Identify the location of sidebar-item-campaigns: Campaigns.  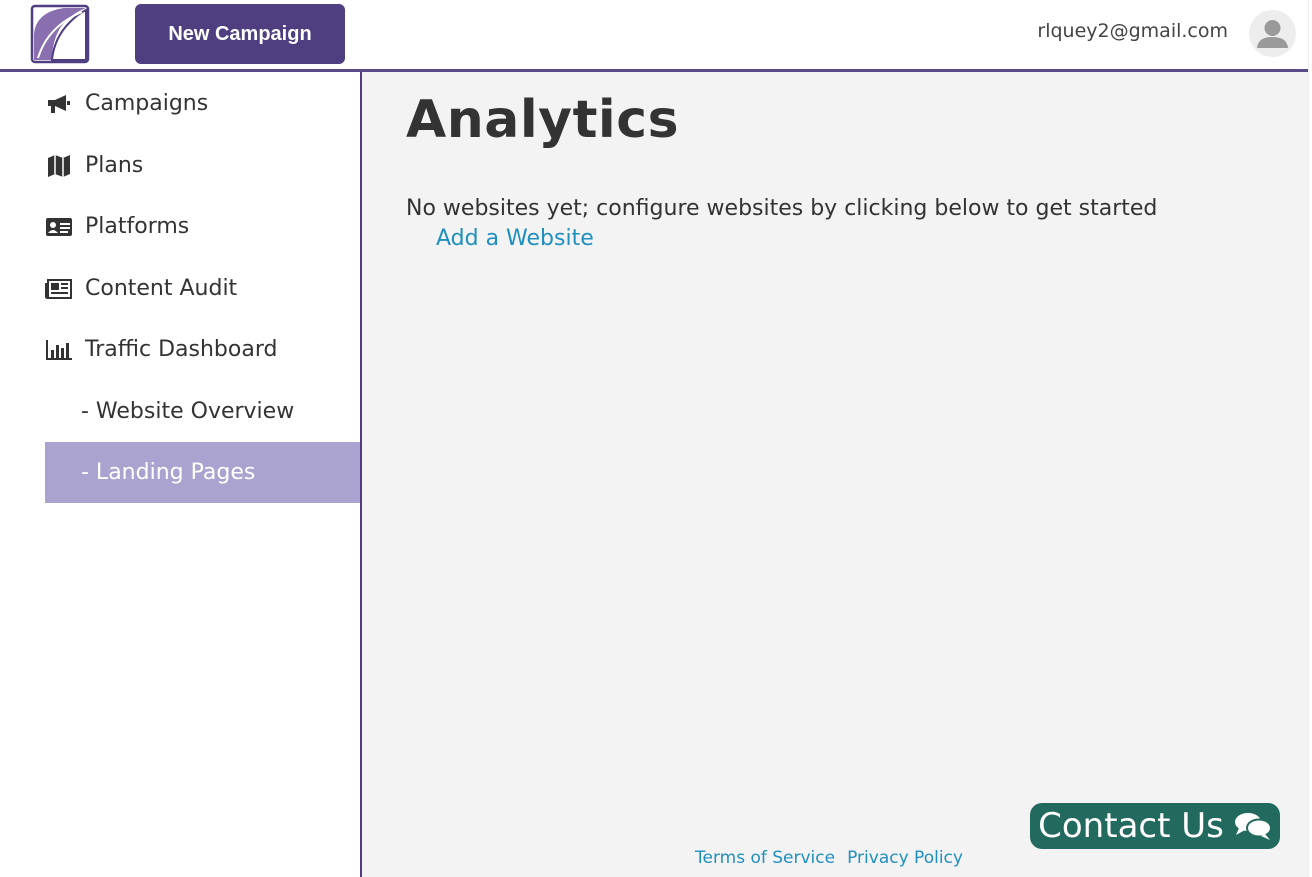
(202, 103).